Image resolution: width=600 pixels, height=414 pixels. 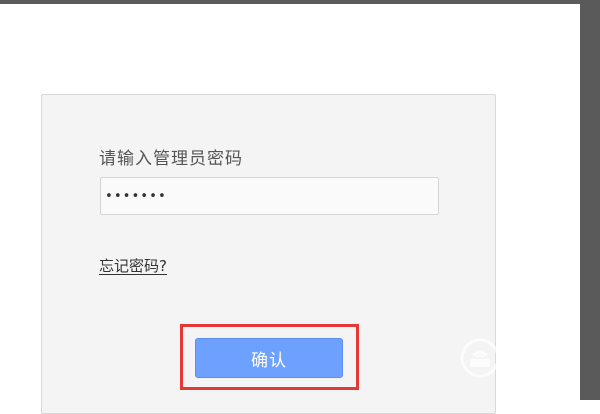 I want to click on password-input, so click(x=269, y=196).